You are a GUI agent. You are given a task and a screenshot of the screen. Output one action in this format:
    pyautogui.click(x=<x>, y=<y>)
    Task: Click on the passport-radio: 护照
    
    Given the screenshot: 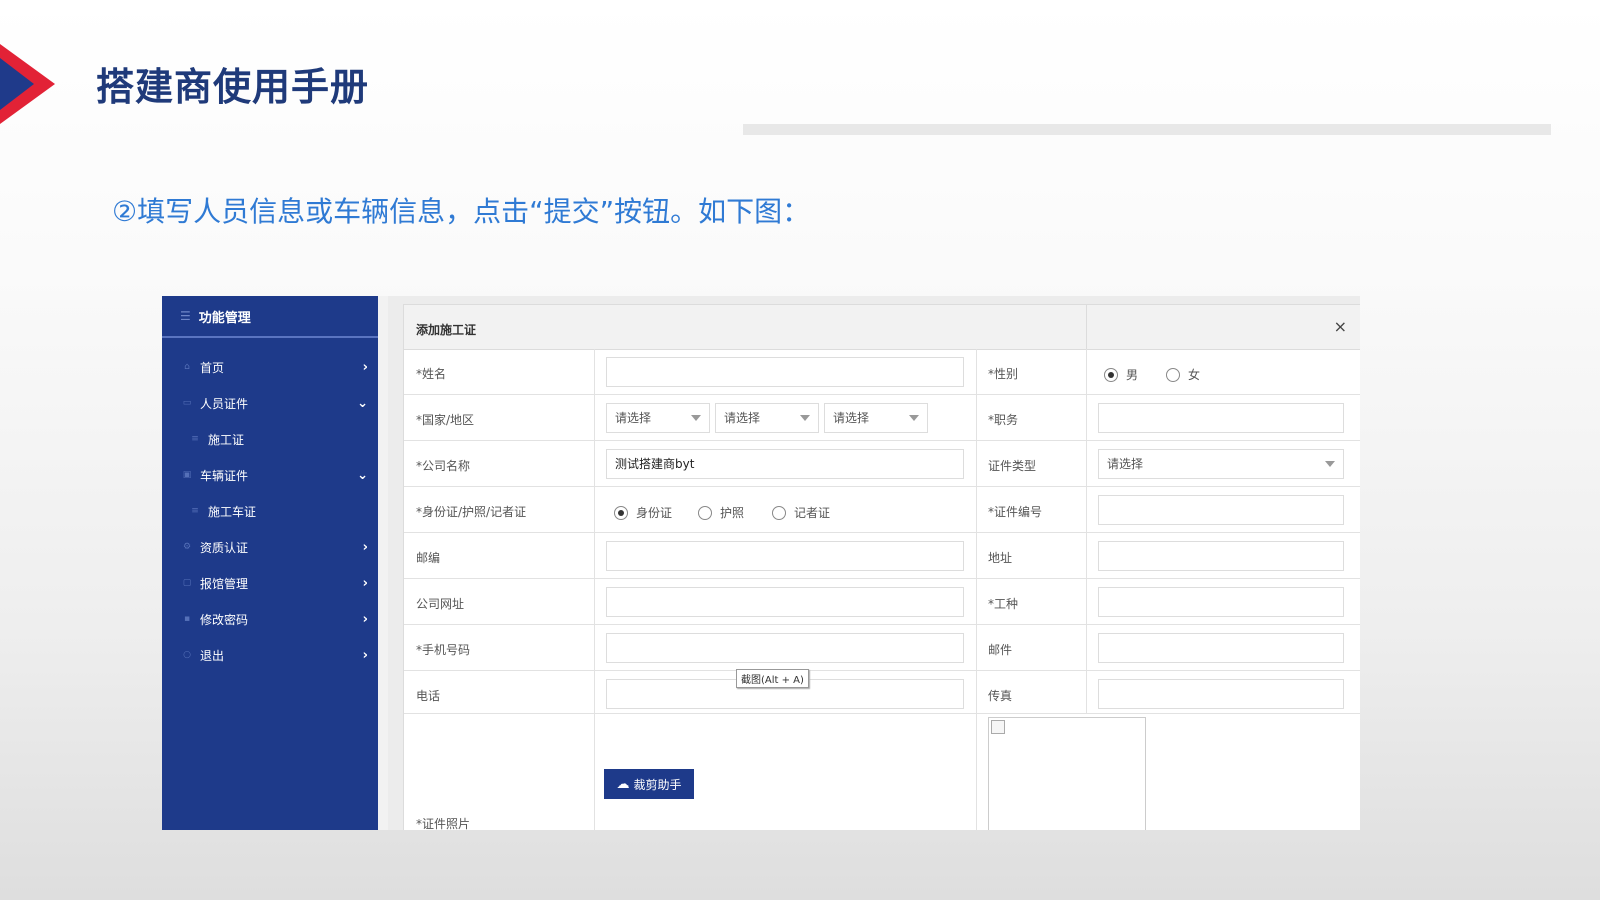 What is the action you would take?
    pyautogui.click(x=721, y=512)
    